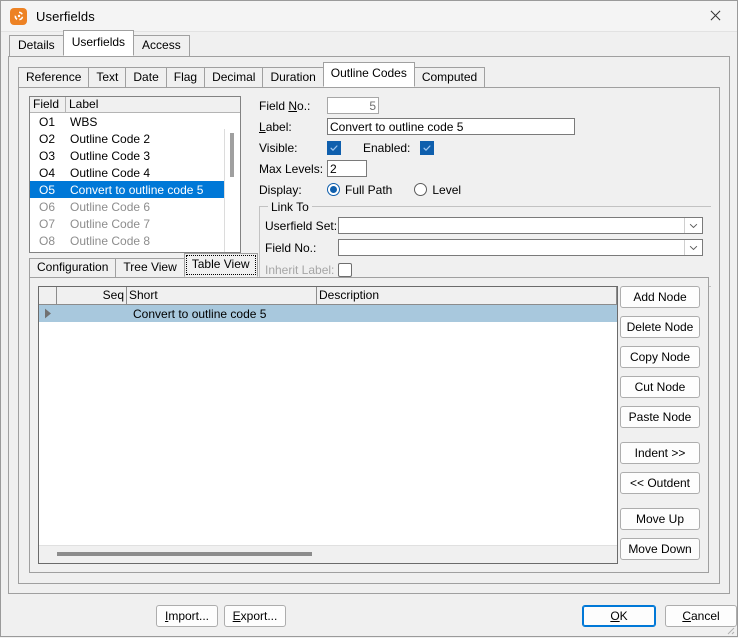  What do you see at coordinates (48, 139) in the screenshot?
I see `list-item-field: O2` at bounding box center [48, 139].